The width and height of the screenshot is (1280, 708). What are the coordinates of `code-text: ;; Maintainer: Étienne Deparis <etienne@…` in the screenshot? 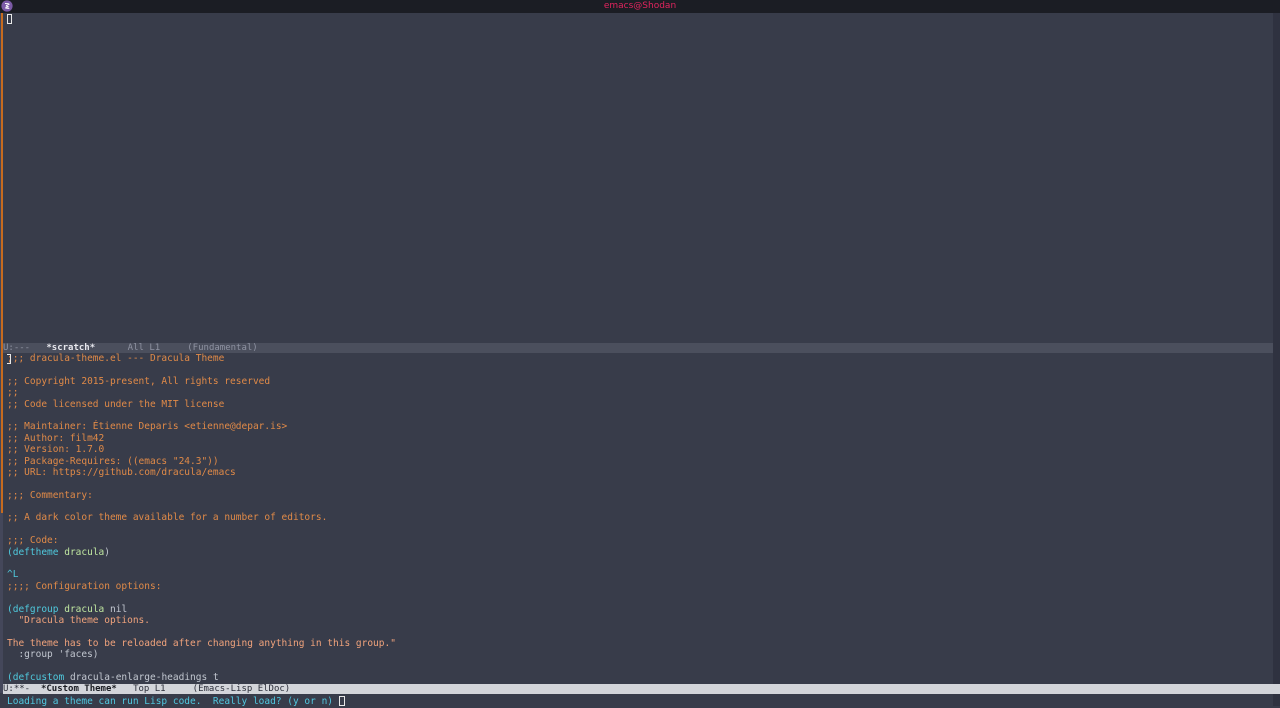 It's located at (147, 427).